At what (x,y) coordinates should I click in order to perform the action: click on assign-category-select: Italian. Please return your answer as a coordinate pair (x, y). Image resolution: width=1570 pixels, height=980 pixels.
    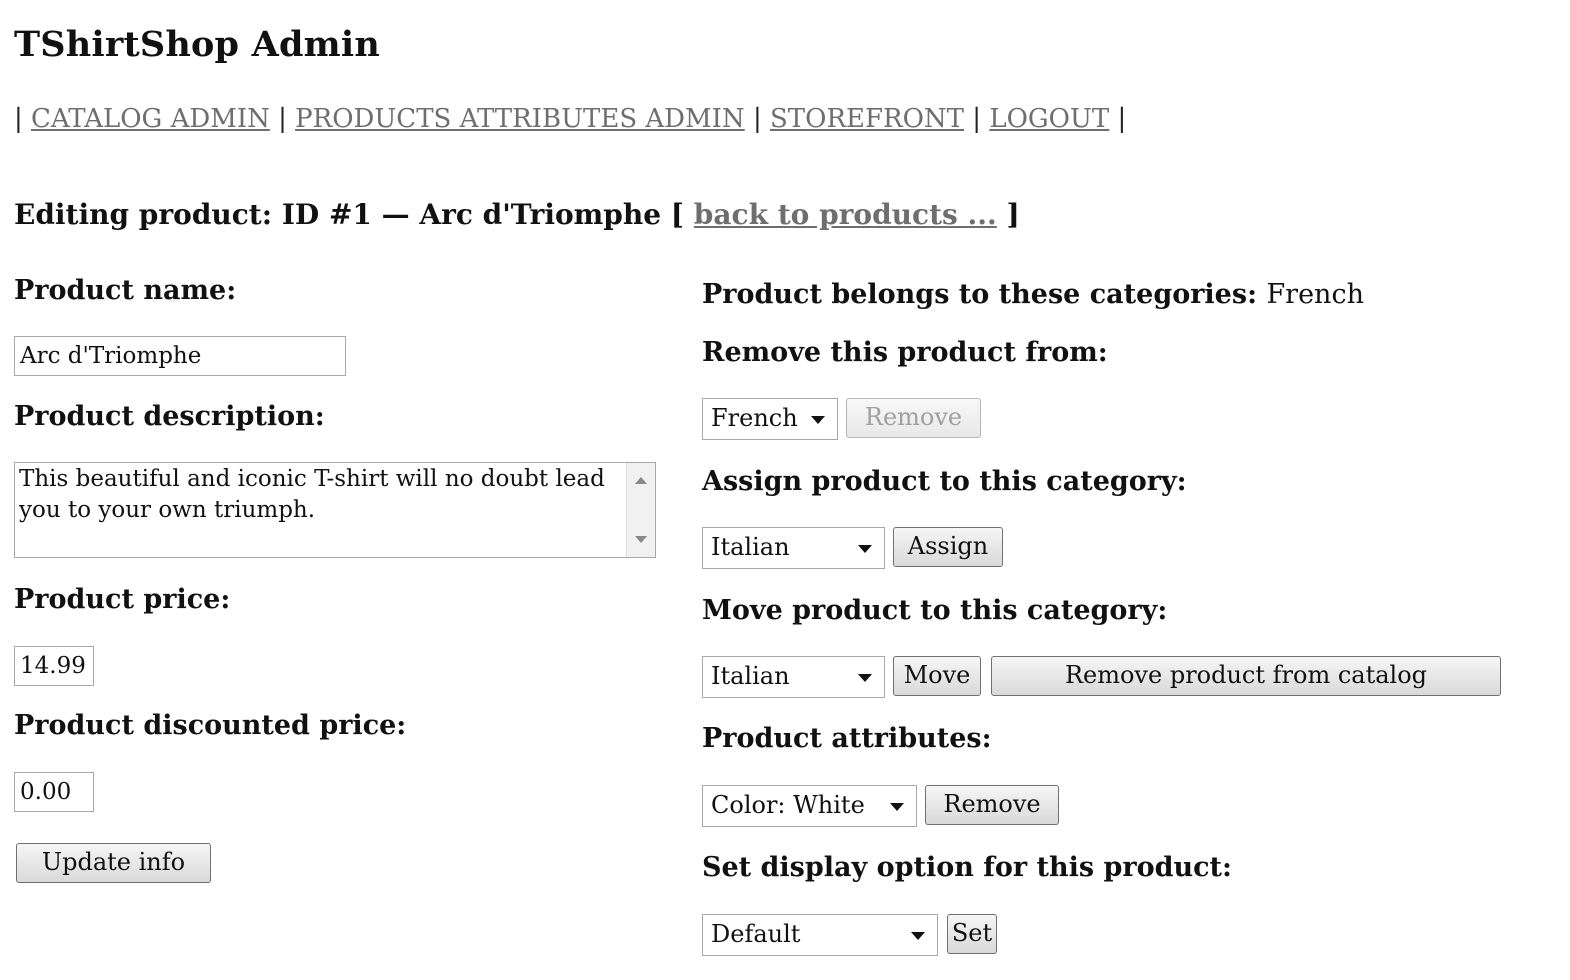
    Looking at the image, I should click on (793, 548).